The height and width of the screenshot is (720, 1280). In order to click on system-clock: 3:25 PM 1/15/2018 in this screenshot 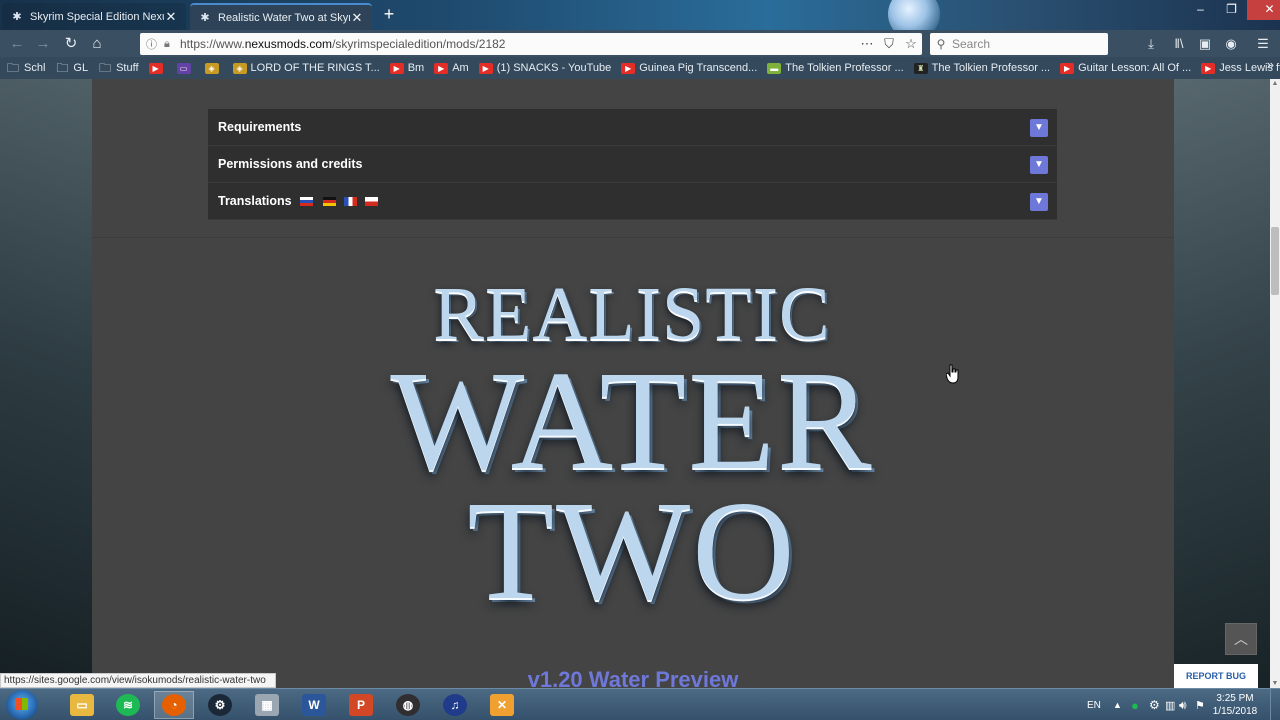, I will do `click(1235, 705)`.